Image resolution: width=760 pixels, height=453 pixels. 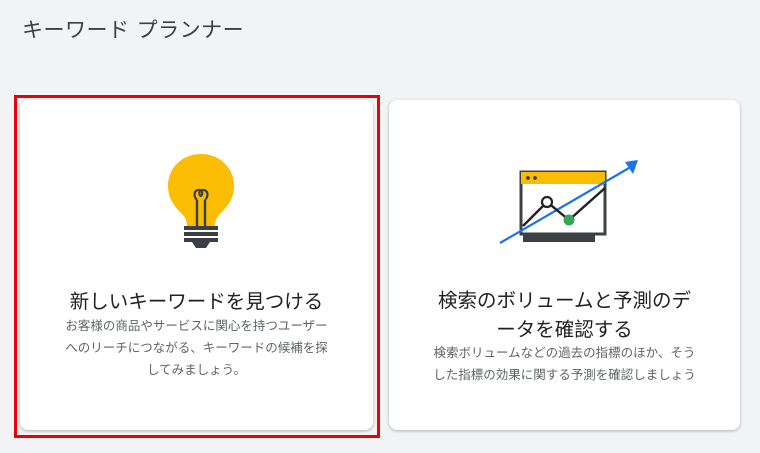 What do you see at coordinates (564, 329) in the screenshot?
I see `card-title-line: ータを確認する` at bounding box center [564, 329].